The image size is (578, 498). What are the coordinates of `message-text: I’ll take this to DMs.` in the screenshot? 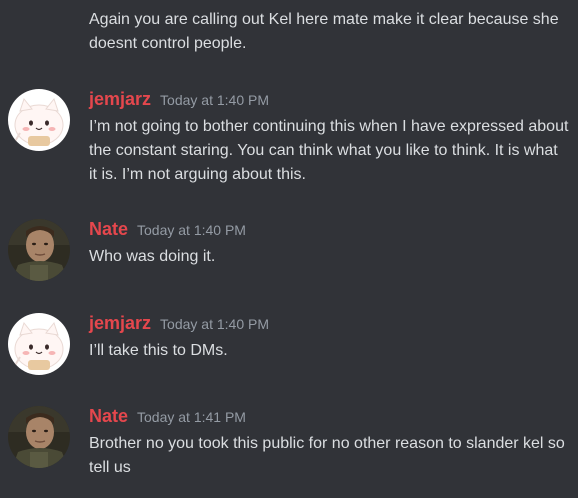 It's located at (158, 350).